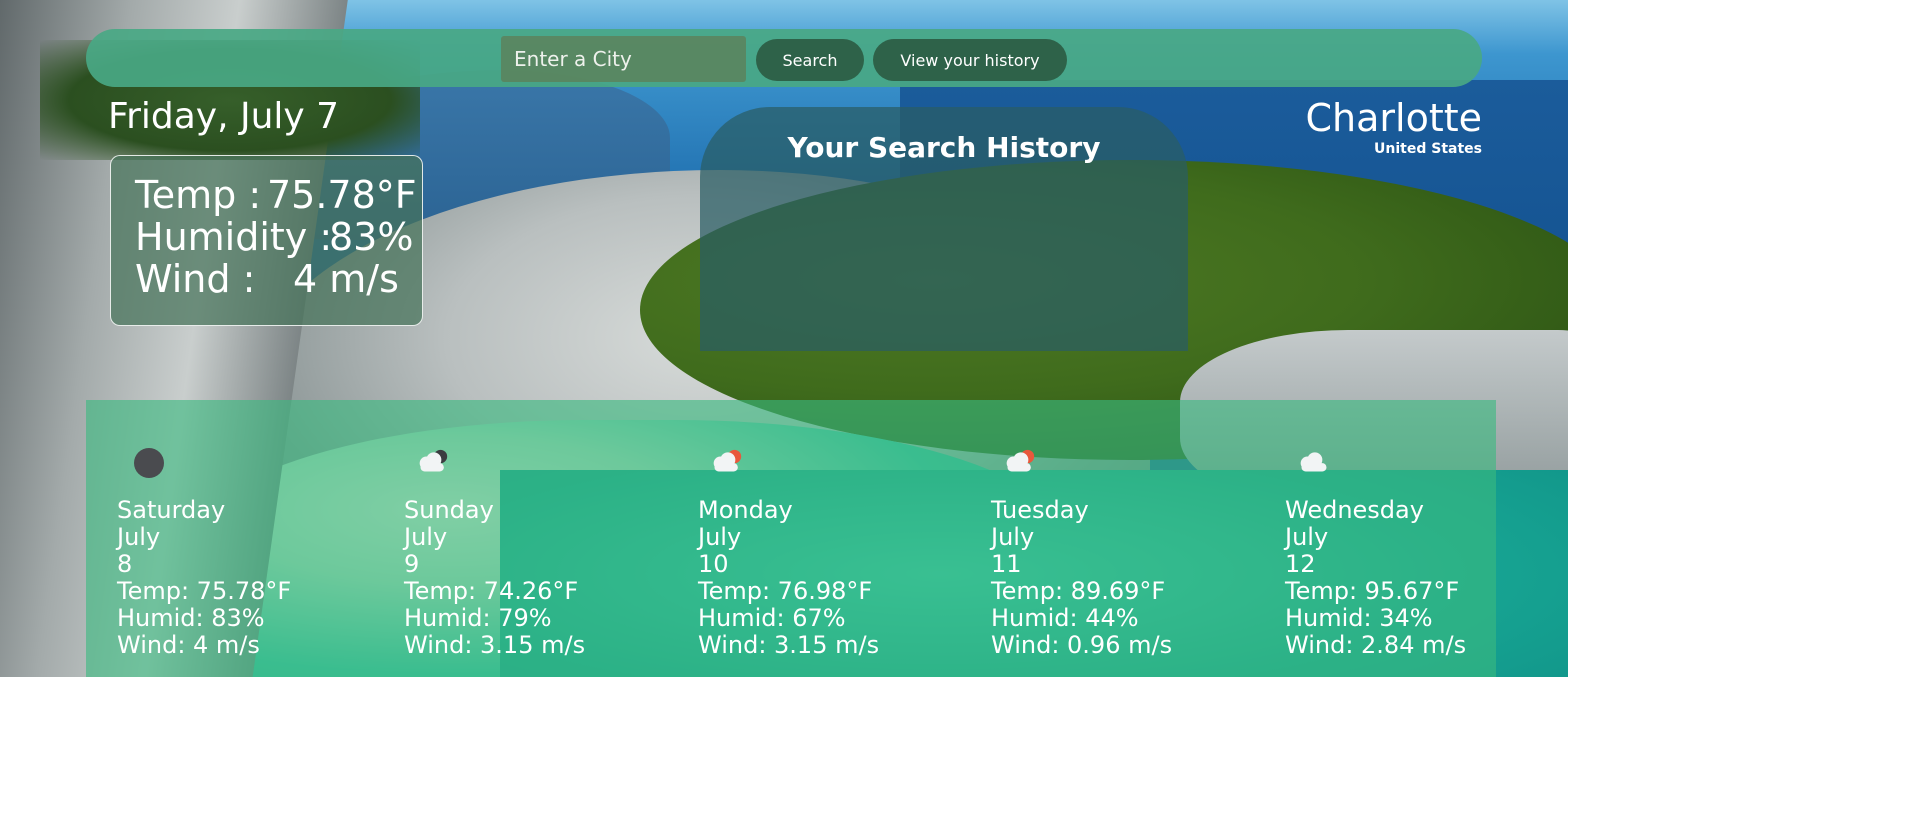 The height and width of the screenshot is (829, 1920). I want to click on view-history-button: View your history, so click(970, 60).